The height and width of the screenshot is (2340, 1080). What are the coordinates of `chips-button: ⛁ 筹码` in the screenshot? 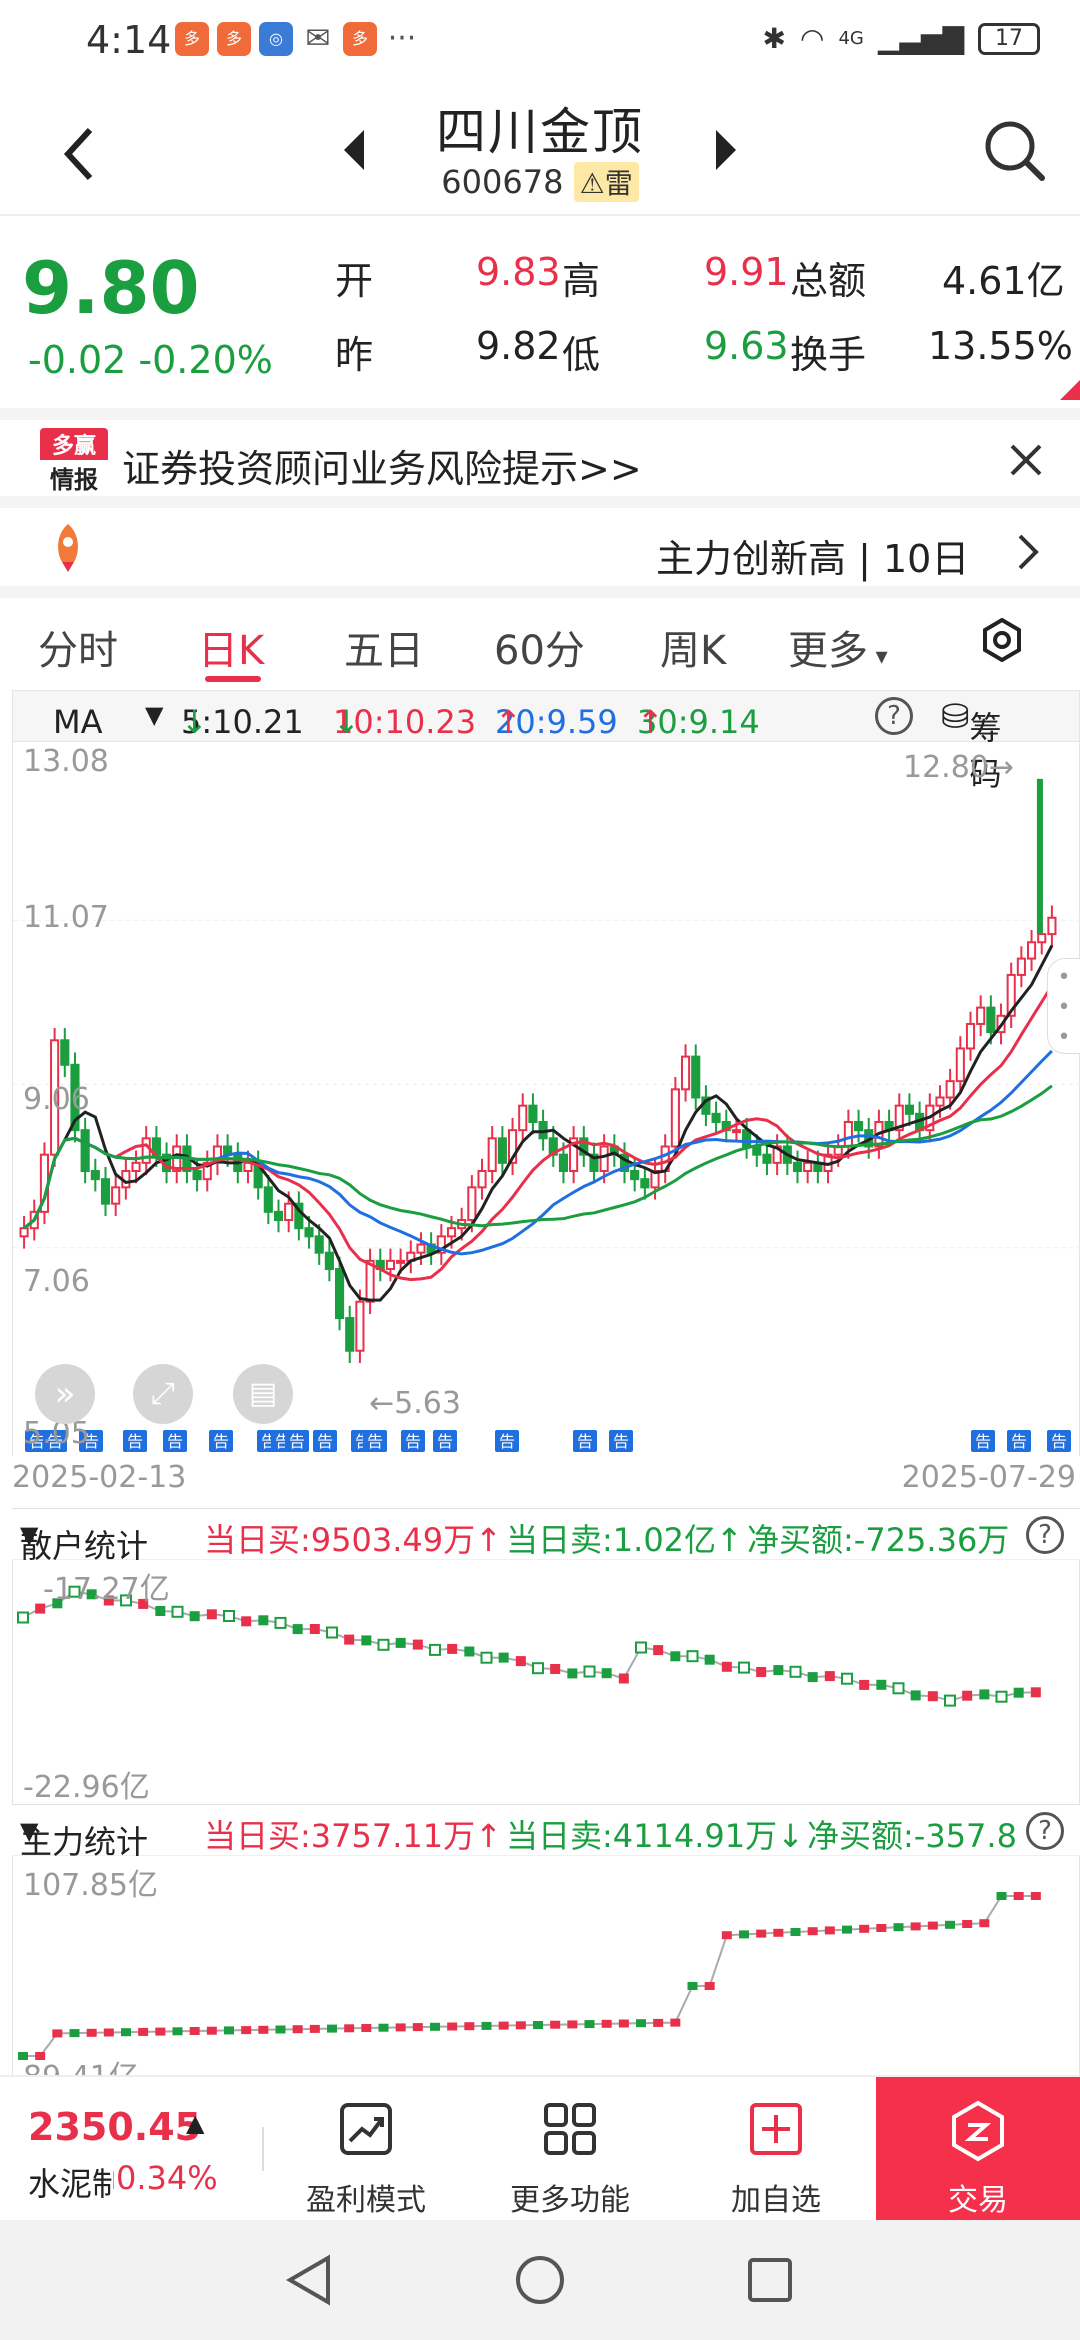 It's located at (971, 745).